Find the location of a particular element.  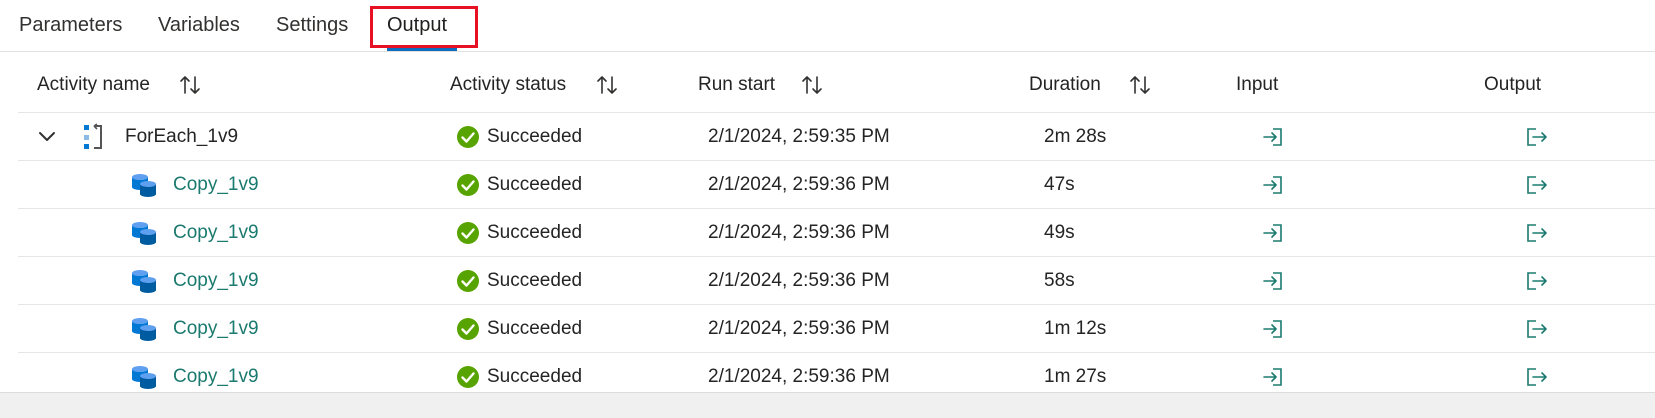

duration: 58s is located at coordinates (1059, 280).